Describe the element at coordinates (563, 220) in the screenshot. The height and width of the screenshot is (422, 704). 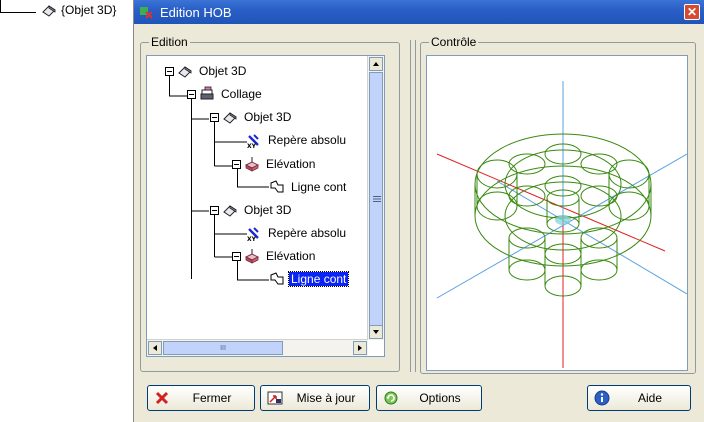
I see `gear-center-hub` at that location.